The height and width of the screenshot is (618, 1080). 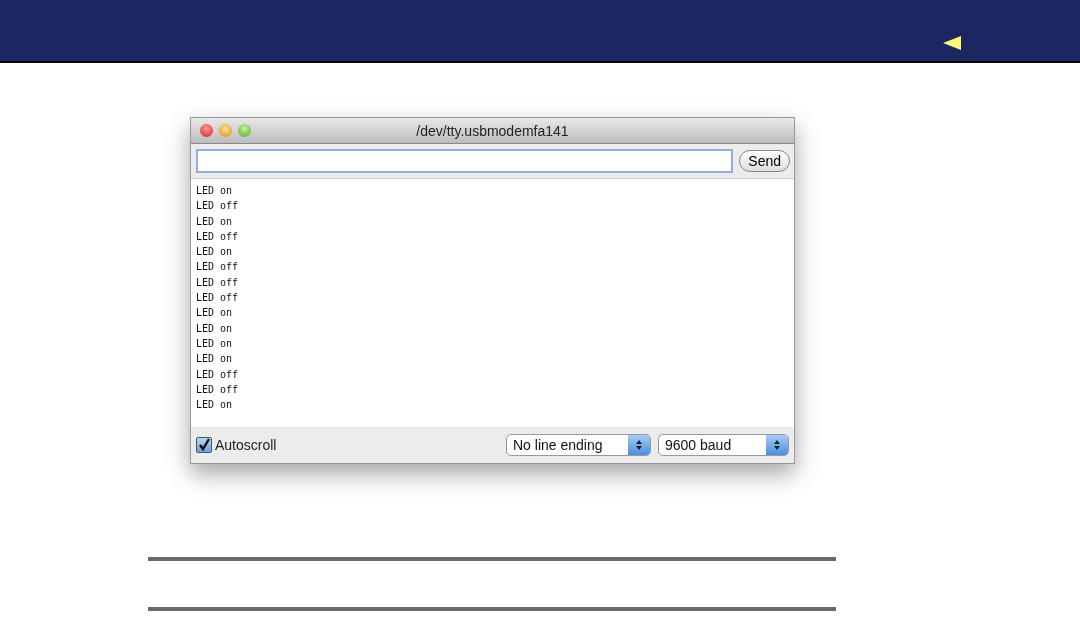 I want to click on input-field, so click(x=465, y=161).